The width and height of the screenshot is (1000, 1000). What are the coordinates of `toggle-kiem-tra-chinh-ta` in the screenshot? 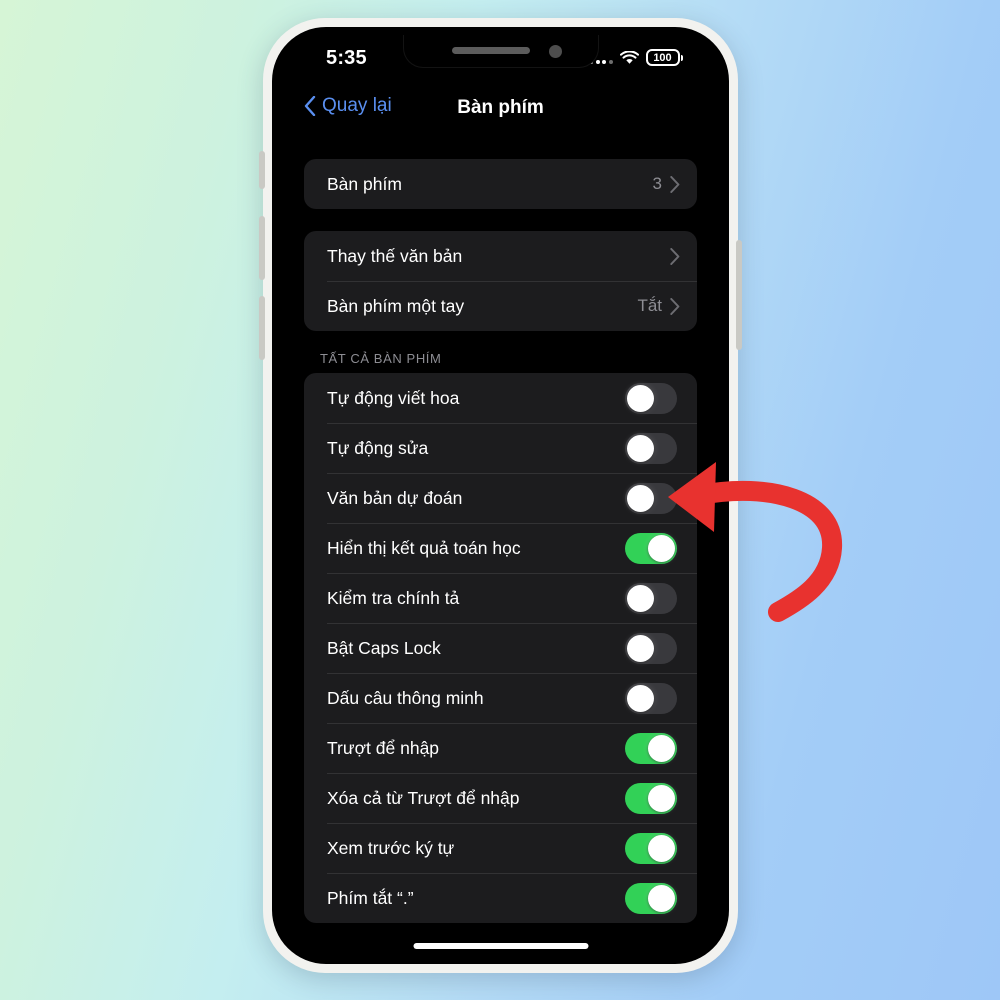 It's located at (651, 598).